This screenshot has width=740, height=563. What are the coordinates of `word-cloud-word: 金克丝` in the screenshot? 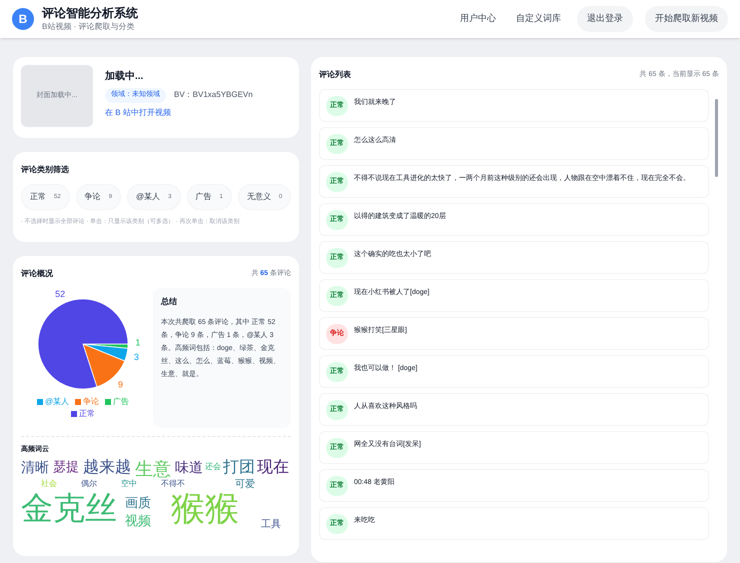 It's located at (69, 508).